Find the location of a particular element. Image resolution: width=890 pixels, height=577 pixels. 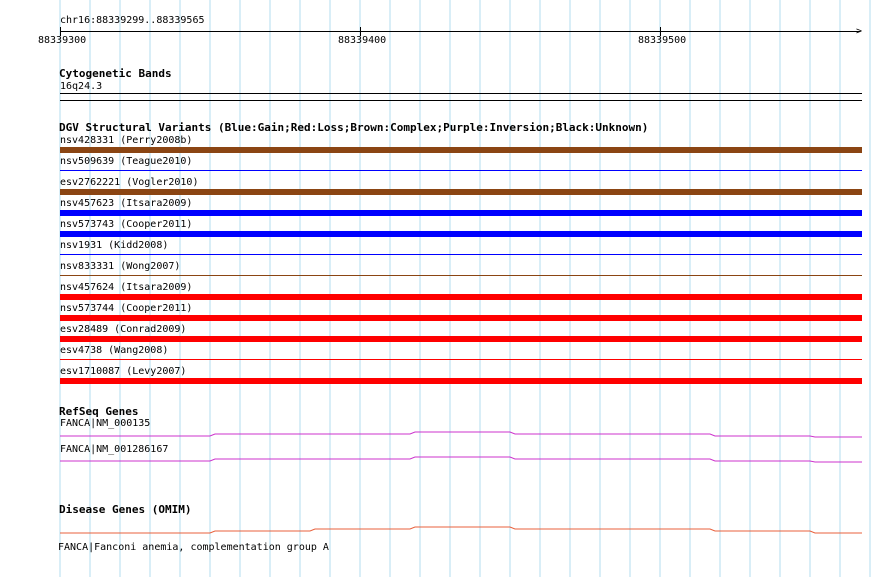

dgv-variant-label: esv4738 (Wang2008) is located at coordinates (114, 350).